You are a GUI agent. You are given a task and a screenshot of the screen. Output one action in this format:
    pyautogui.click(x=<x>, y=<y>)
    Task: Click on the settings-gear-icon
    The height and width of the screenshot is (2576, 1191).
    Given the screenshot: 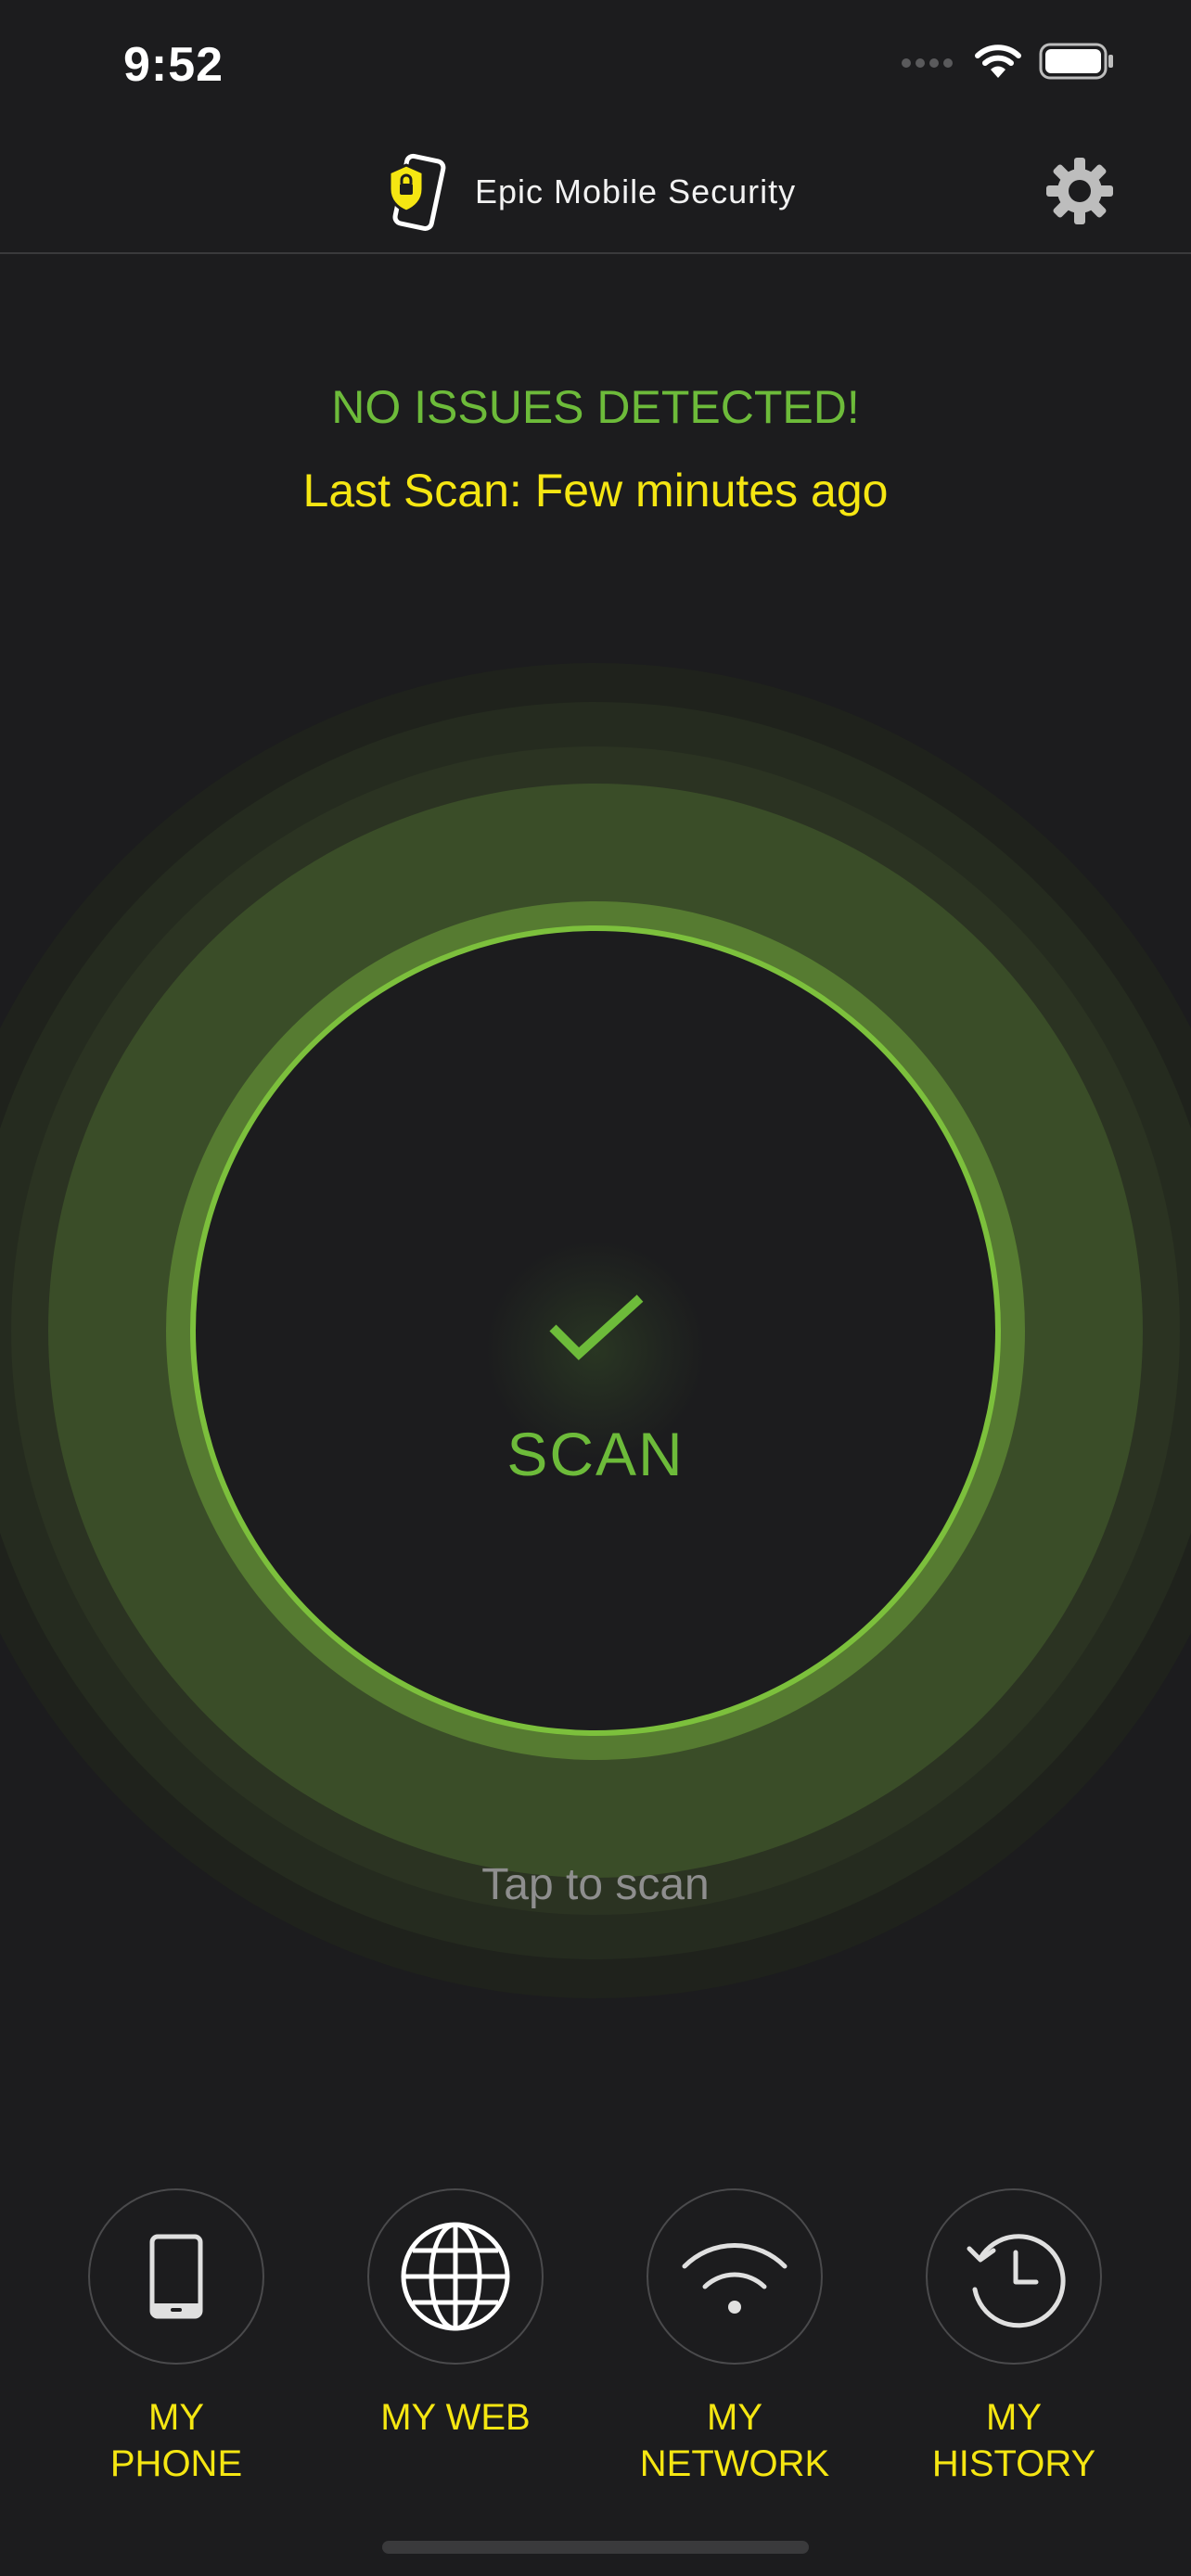 What is the action you would take?
    pyautogui.click(x=1079, y=191)
    